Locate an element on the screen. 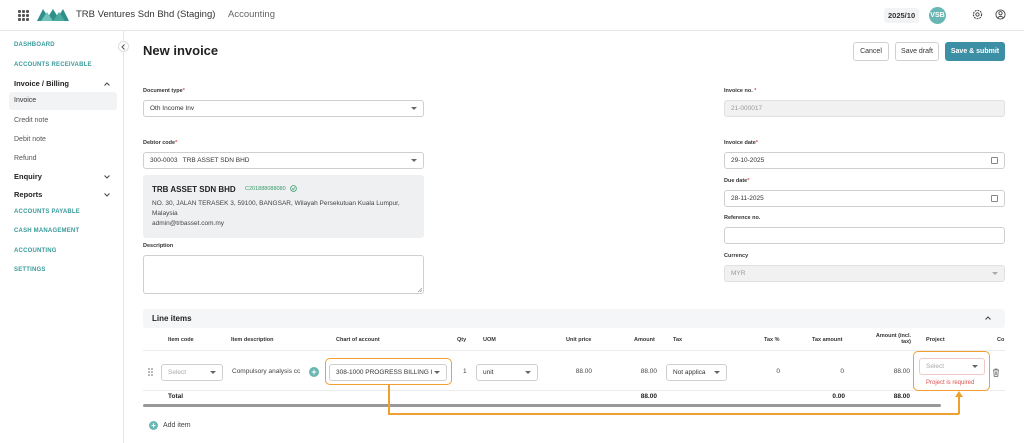  nav-invoice: Invoice is located at coordinates (25, 100).